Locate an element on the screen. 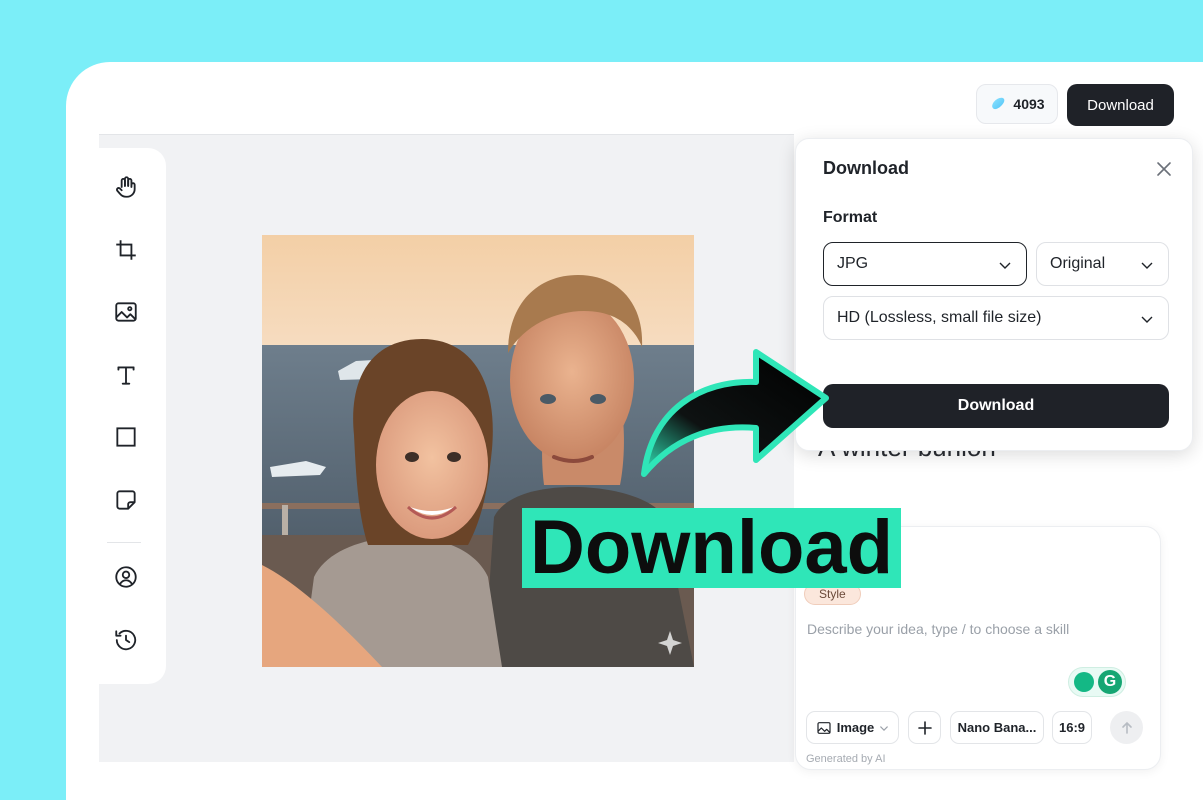 Image resolution: width=1203 pixels, height=800 pixels. image-mode-button: Image is located at coordinates (852, 727).